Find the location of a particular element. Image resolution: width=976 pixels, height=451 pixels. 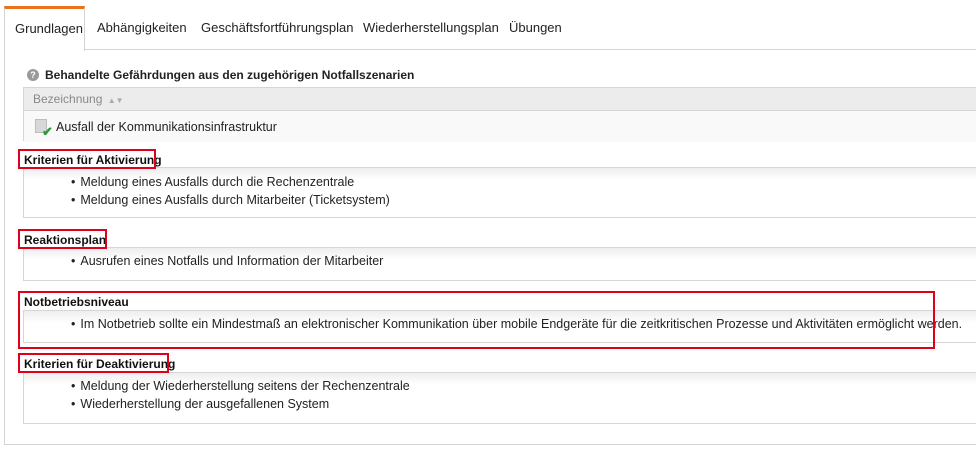

tab-abhaengigkeiten: Abhängigkeiten is located at coordinates (142, 28).